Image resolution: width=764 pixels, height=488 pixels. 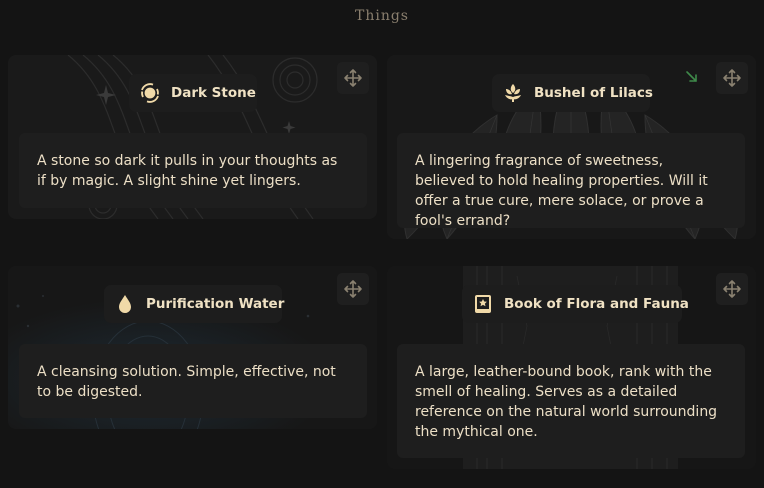 What do you see at coordinates (483, 304) in the screenshot?
I see `book-icon` at bounding box center [483, 304].